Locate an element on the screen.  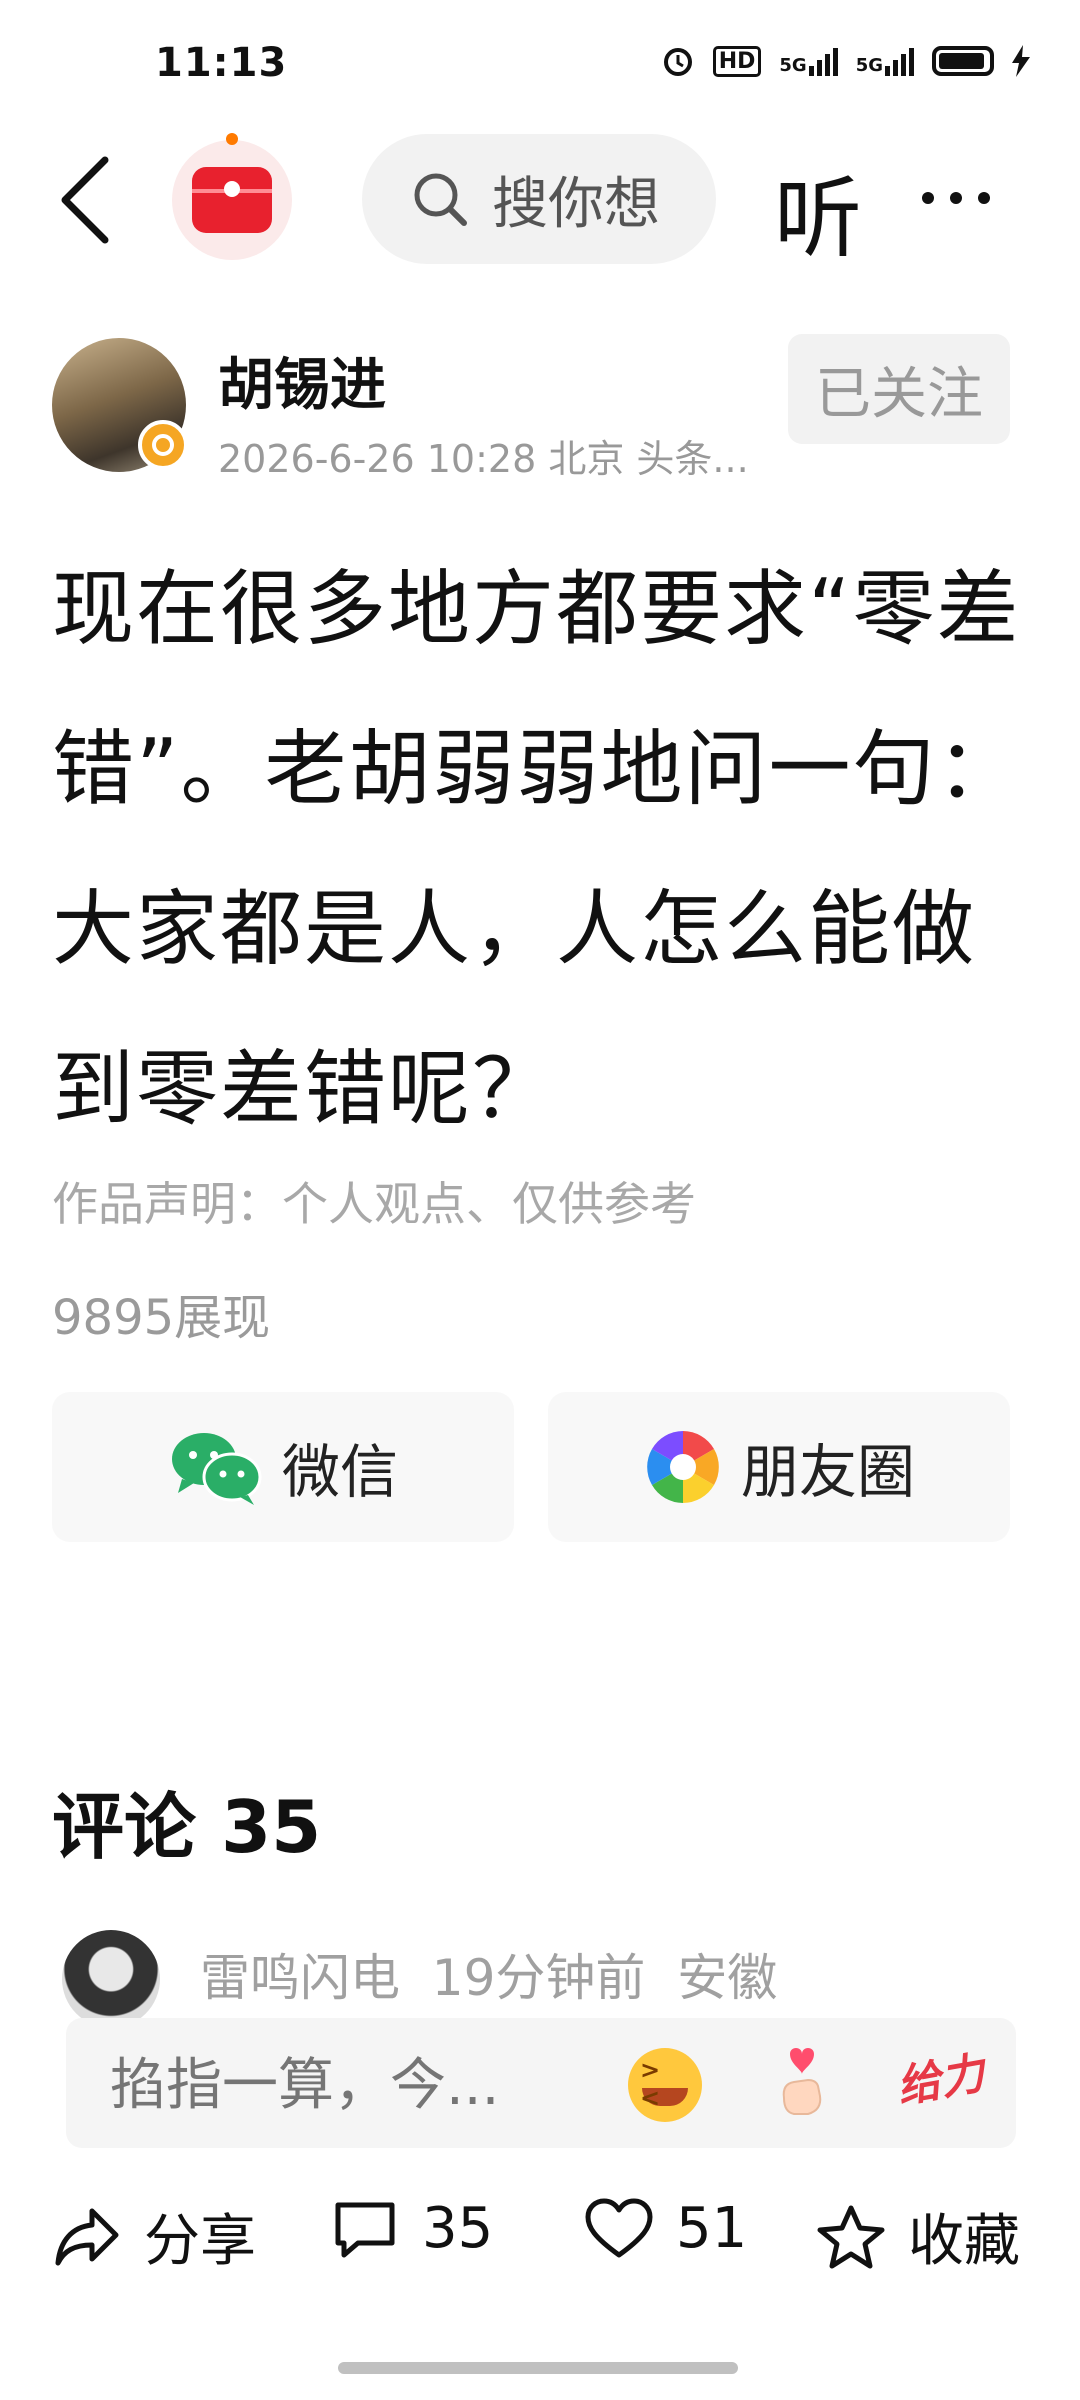
laughing-emoji-icon is located at coordinates (665, 2085).